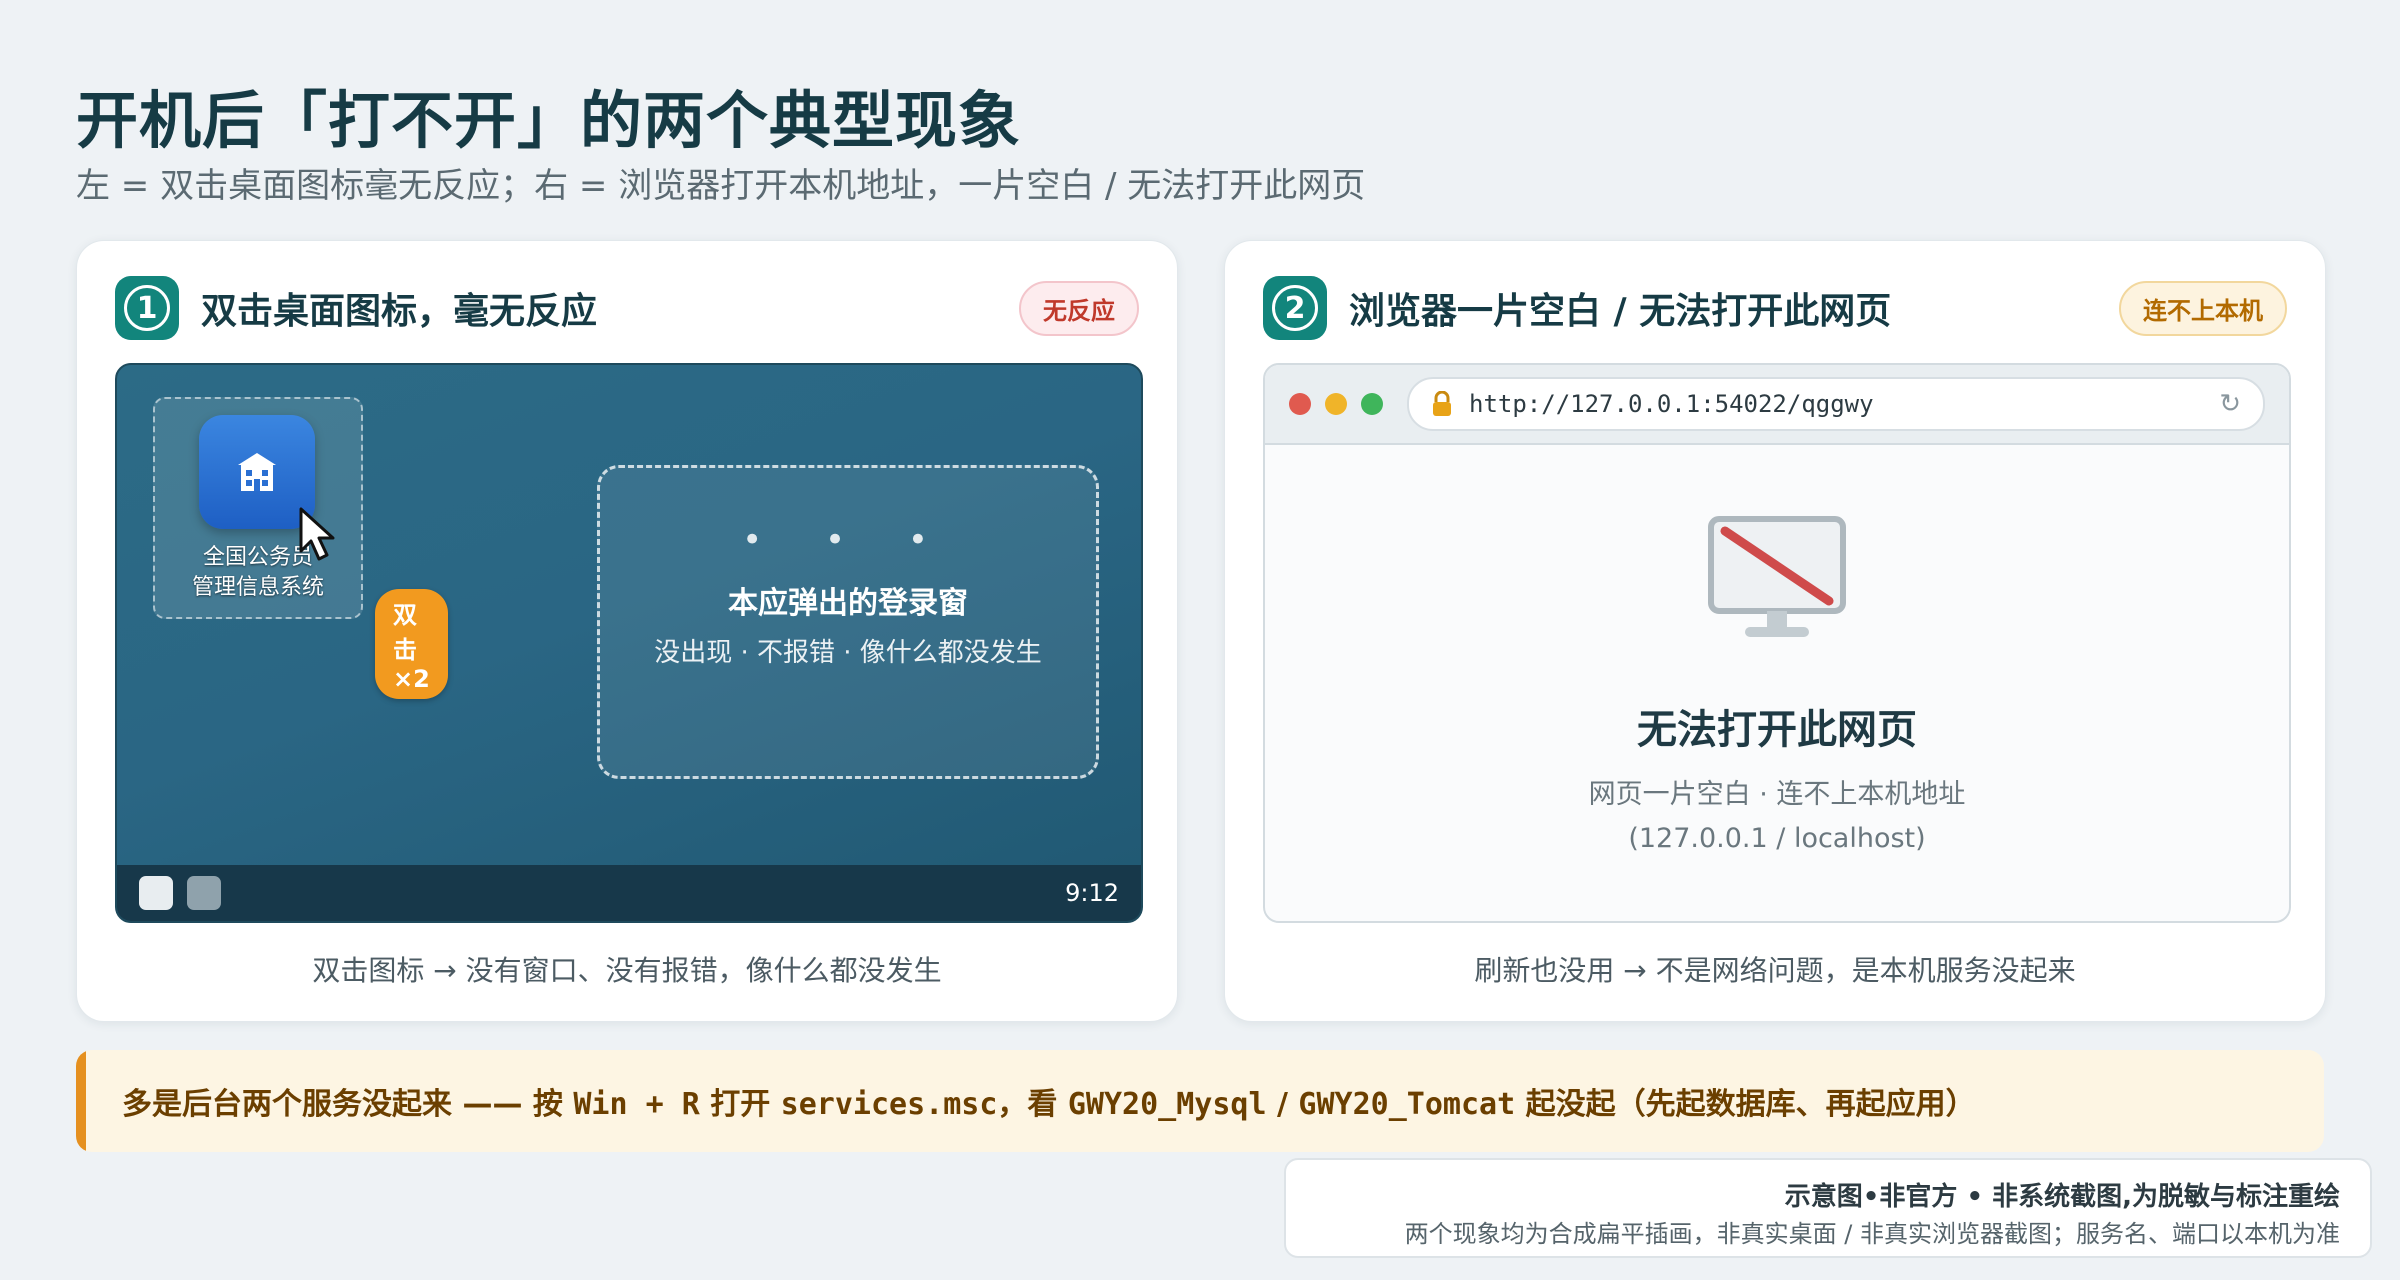 The image size is (2400, 1280). I want to click on step-number: 1, so click(147, 308).